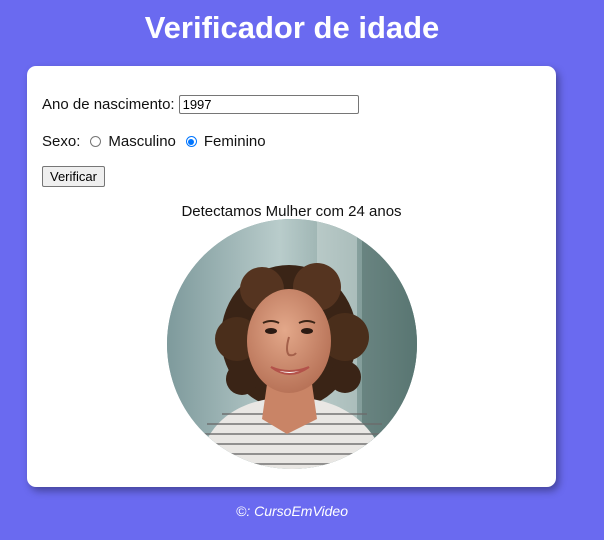 The image size is (604, 540). Describe the element at coordinates (292, 27) in the screenshot. I see `page-title: Verificador de idade` at that location.